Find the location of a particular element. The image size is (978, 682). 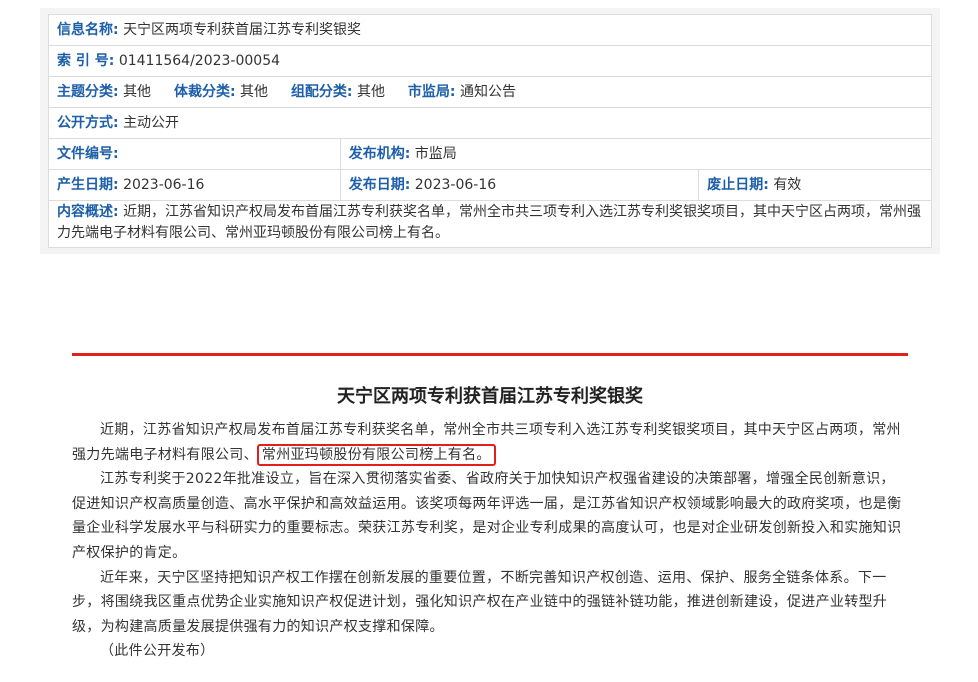

disclosure-label: 公开方式: is located at coordinates (88, 122).